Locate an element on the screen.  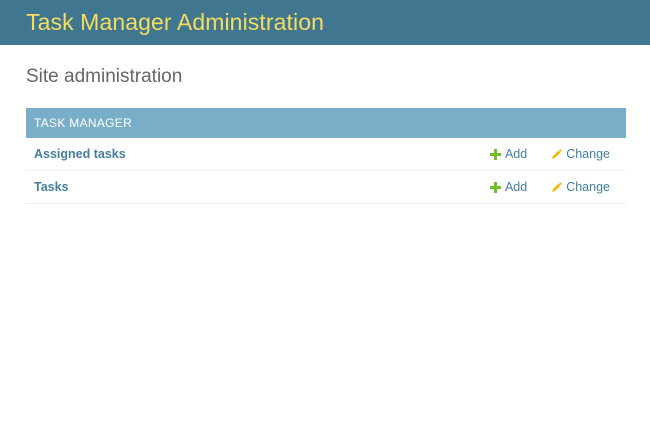
model-row-tasks: Tasks Add Change is located at coordinates (326, 187).